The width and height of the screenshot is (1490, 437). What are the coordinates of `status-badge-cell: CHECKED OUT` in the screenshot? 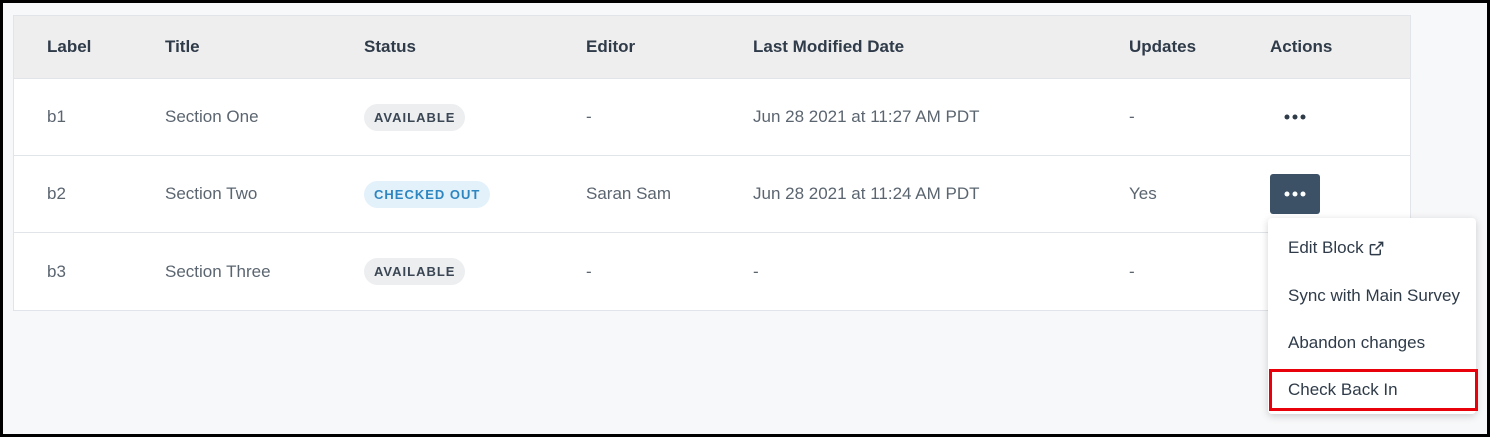 It's located at (427, 194).